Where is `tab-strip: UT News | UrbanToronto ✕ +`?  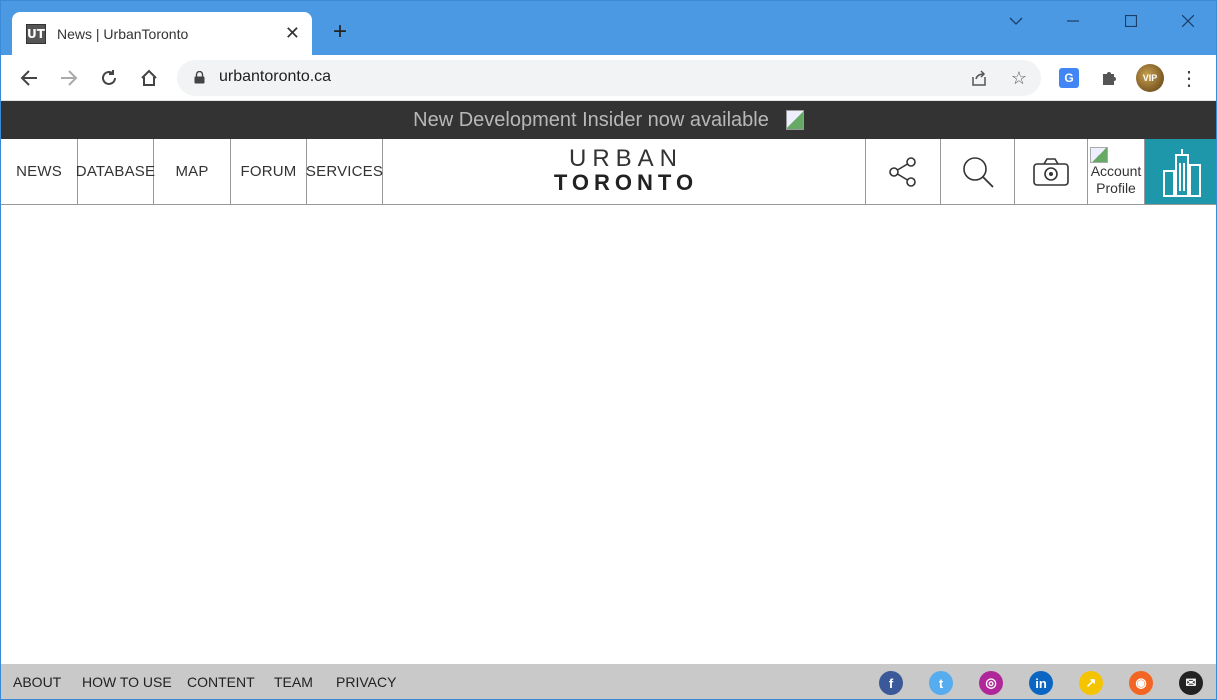
tab-strip: UT News | UrbanToronto ✕ + is located at coordinates (608, 28).